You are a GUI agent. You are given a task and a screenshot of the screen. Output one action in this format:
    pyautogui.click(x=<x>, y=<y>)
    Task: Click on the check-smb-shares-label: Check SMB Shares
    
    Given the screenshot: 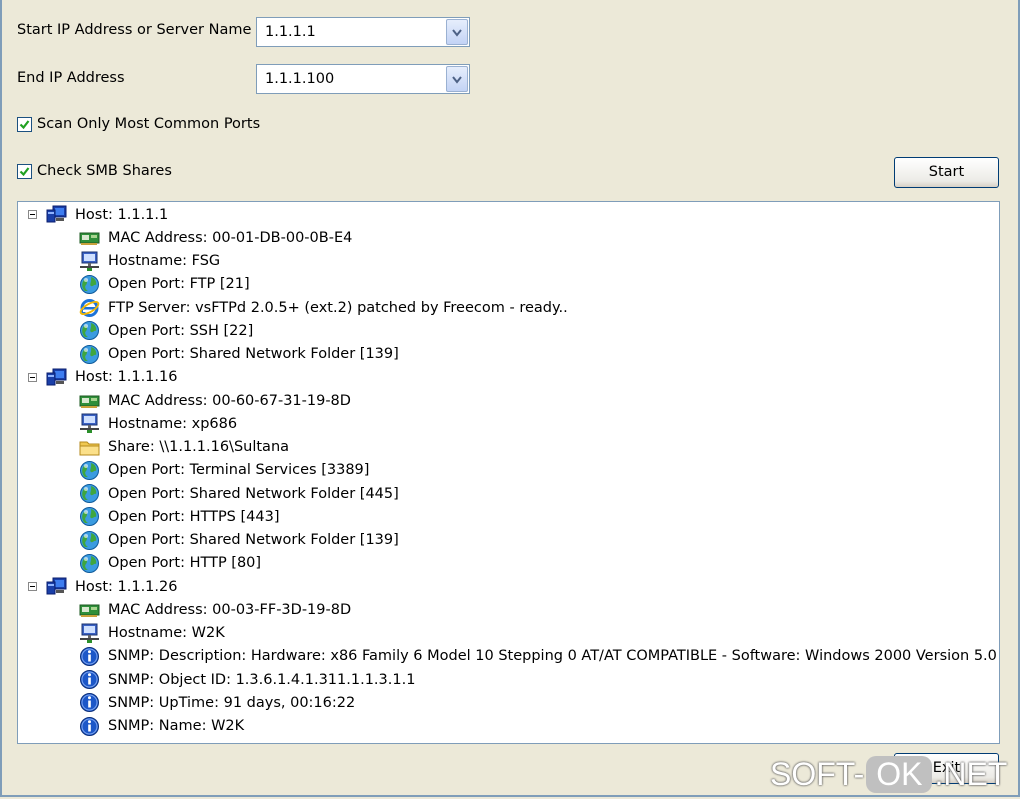 What is the action you would take?
    pyautogui.click(x=104, y=171)
    